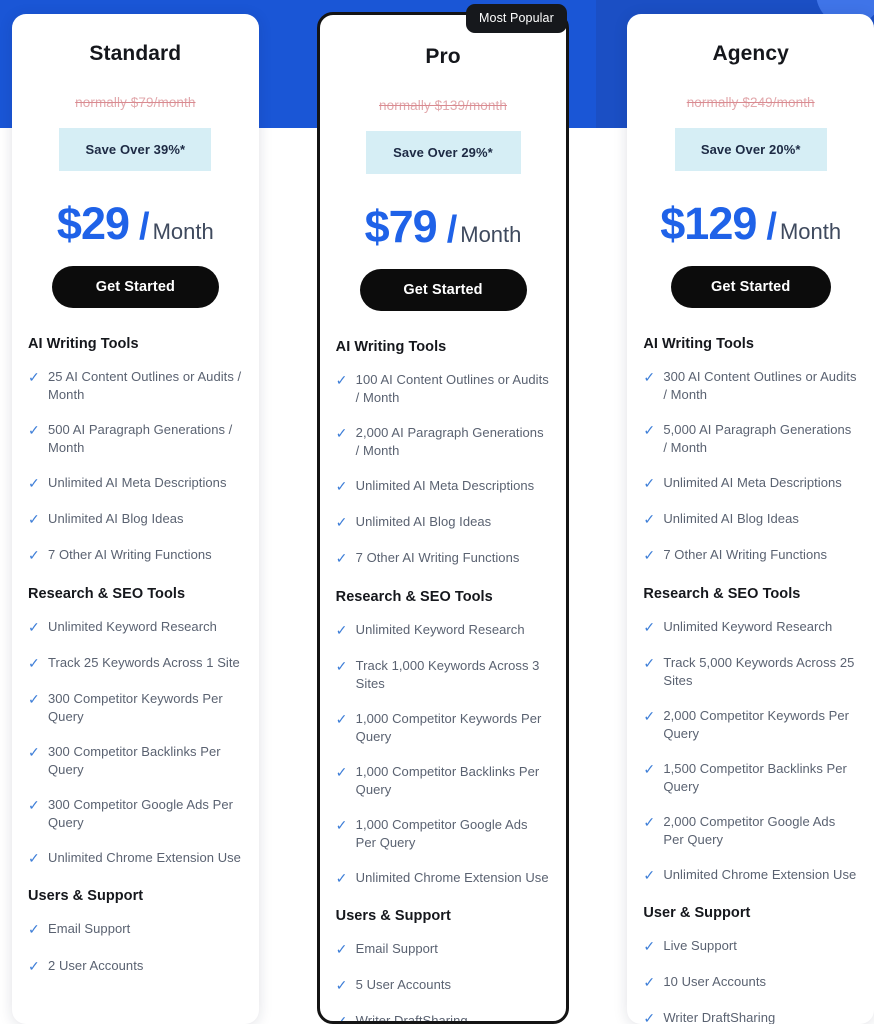  What do you see at coordinates (750, 287) in the screenshot?
I see `get-started-button-agency: Get Started` at bounding box center [750, 287].